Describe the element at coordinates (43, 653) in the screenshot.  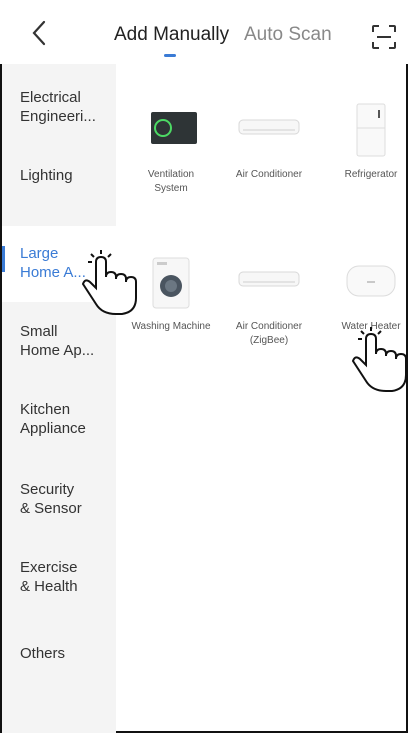
I see `sidebar-item-label: Others` at that location.